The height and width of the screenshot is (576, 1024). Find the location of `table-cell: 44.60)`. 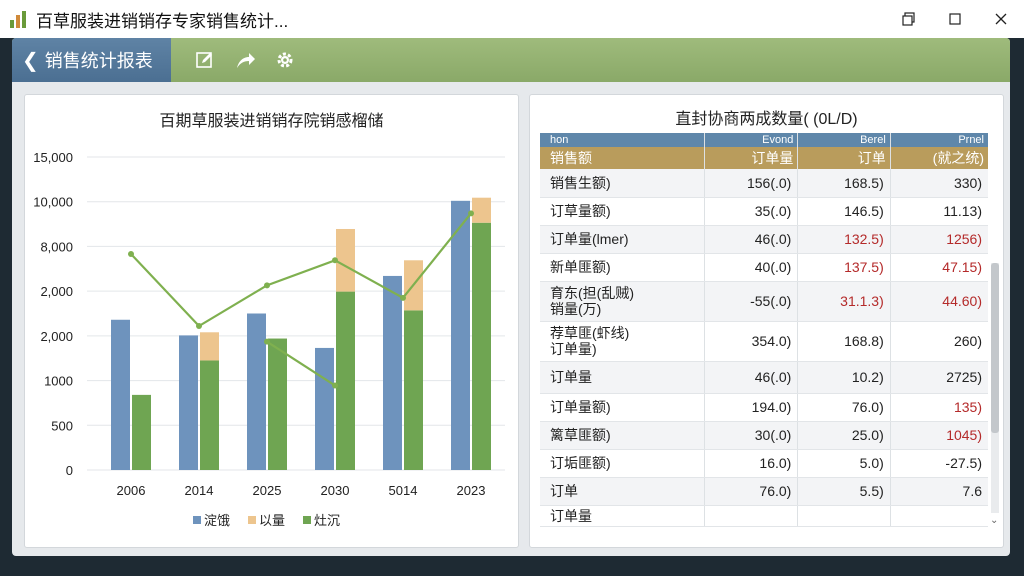

table-cell: 44.60) is located at coordinates (938, 301).